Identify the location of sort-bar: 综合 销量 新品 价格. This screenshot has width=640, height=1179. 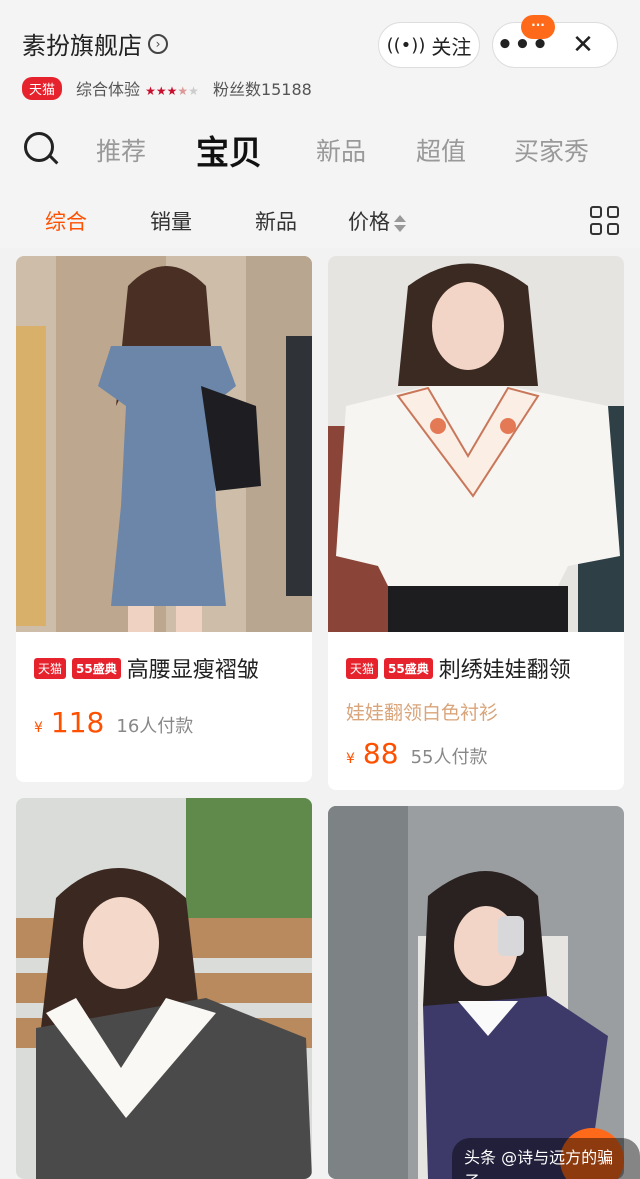
(320, 220).